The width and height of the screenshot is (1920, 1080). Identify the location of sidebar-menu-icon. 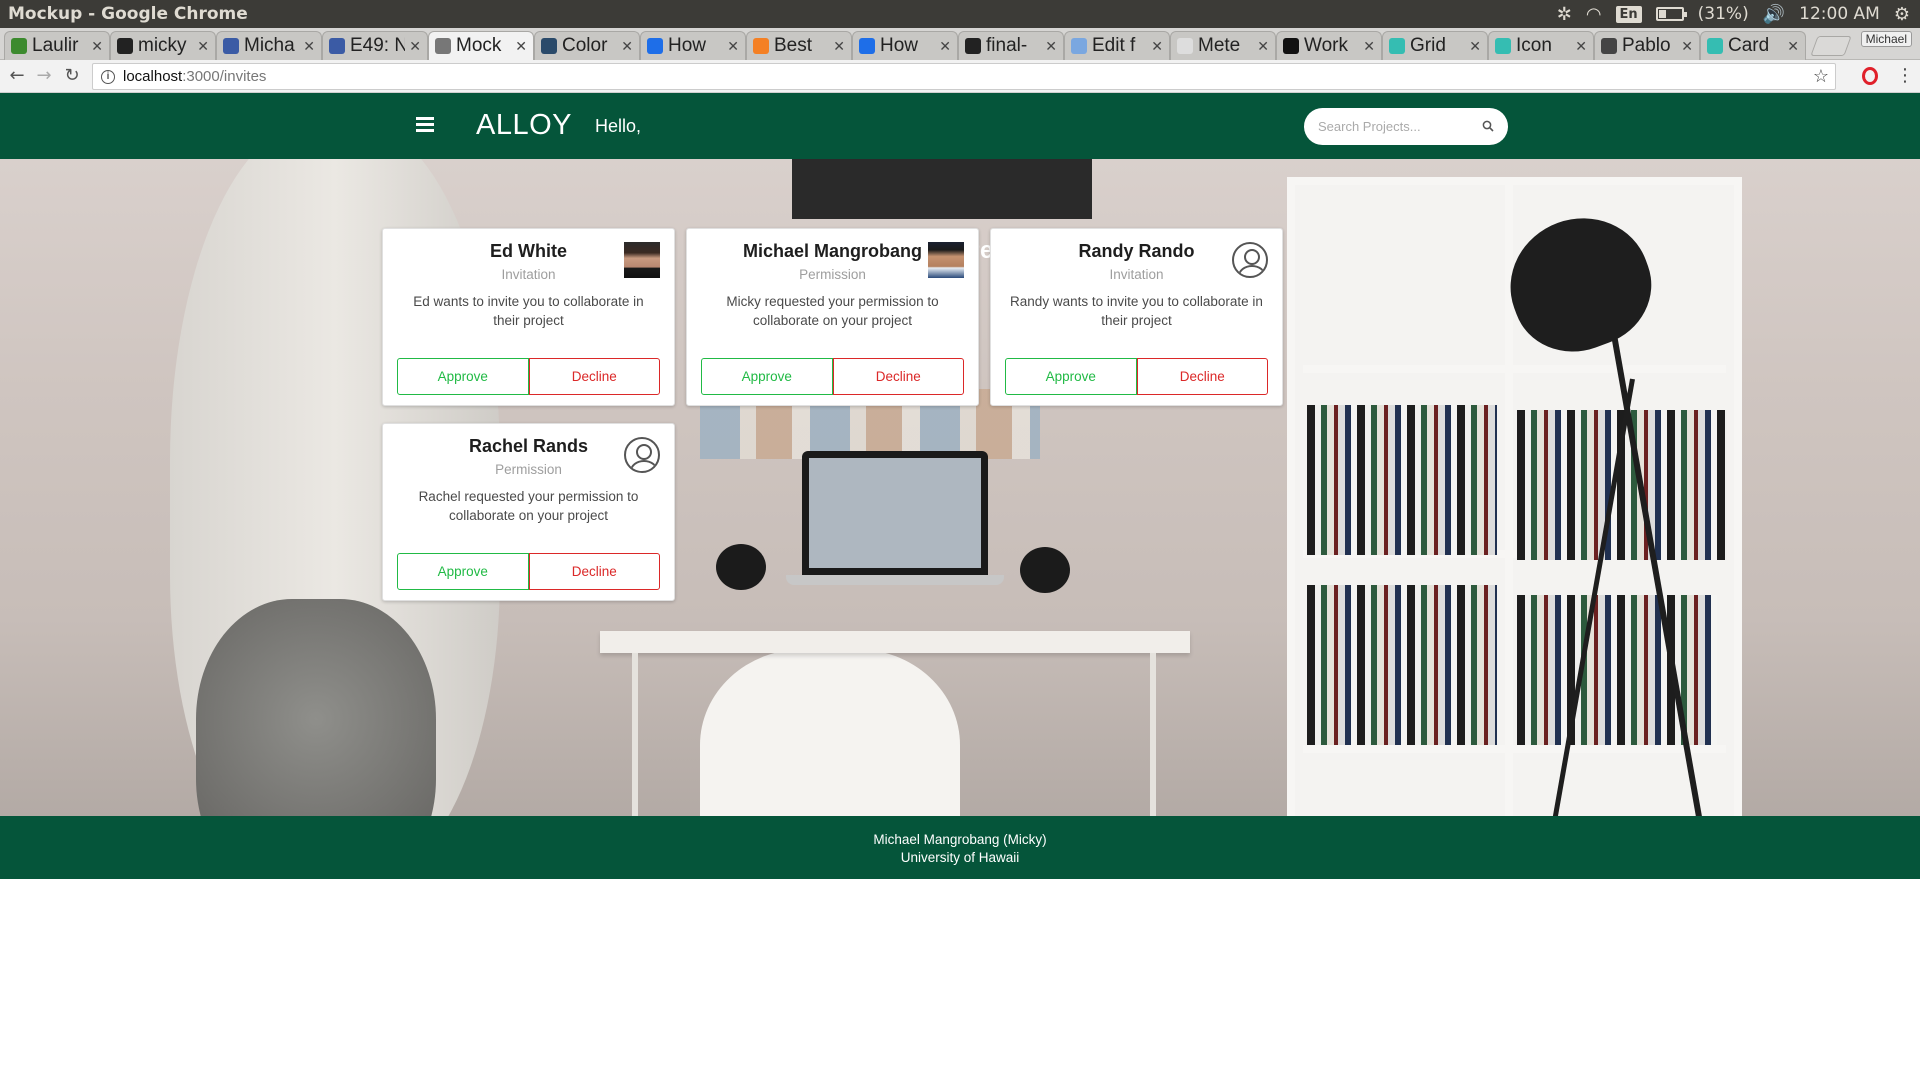
(425, 125).